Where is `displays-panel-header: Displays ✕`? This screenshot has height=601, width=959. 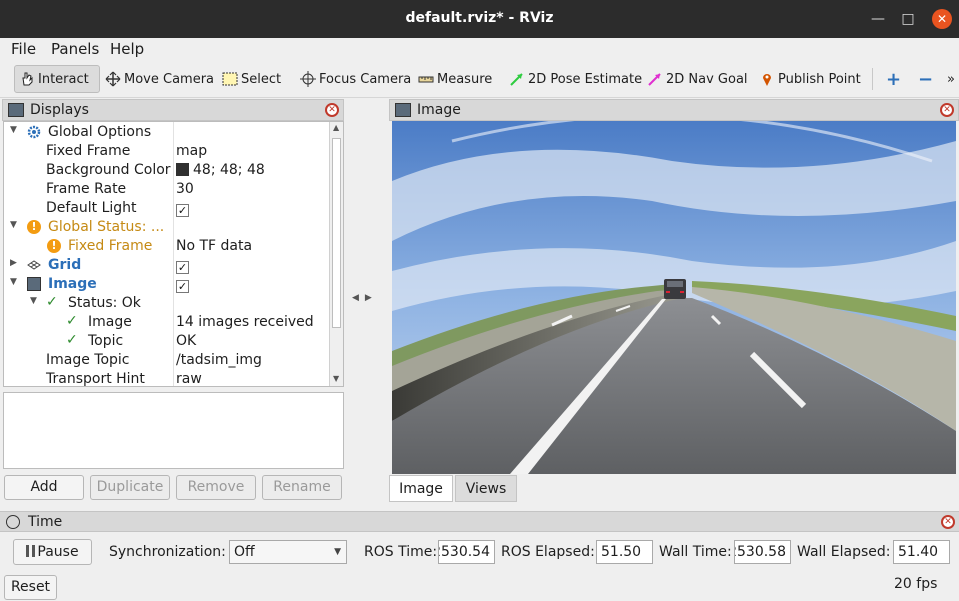
displays-panel-header: Displays ✕ is located at coordinates (173, 110).